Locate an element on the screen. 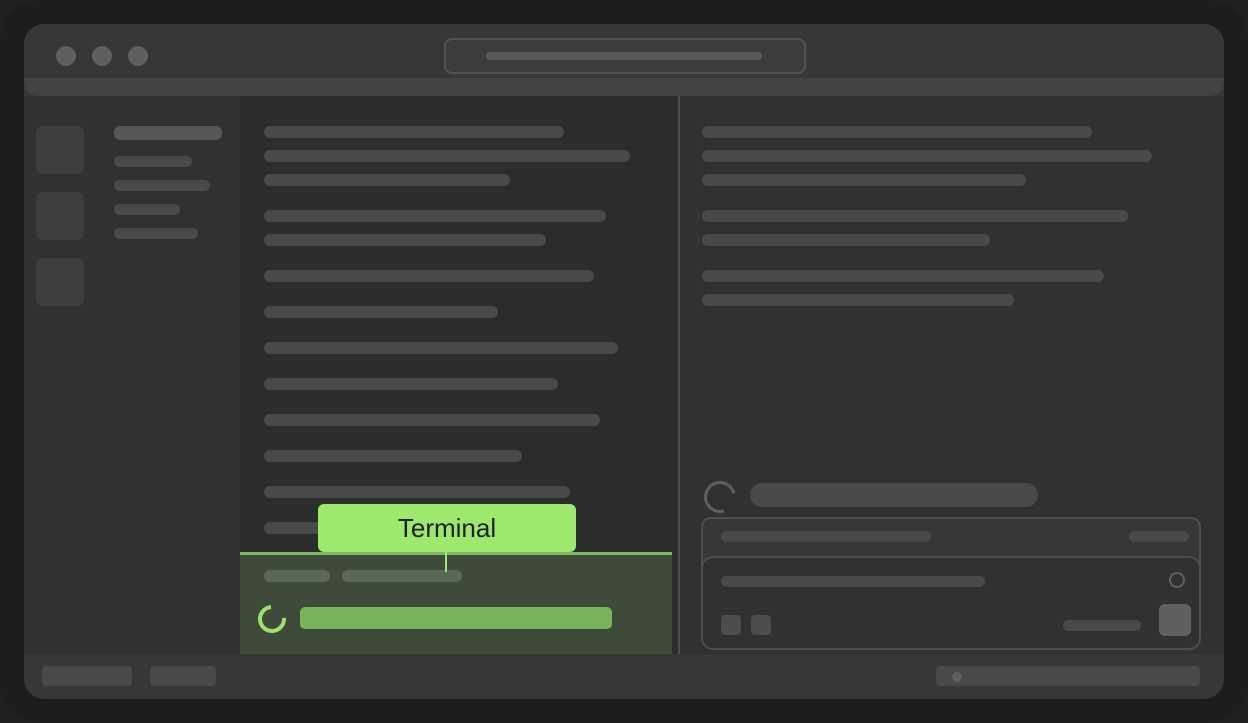 The width and height of the screenshot is (1248, 723). terminal-progress-bar is located at coordinates (456, 618).